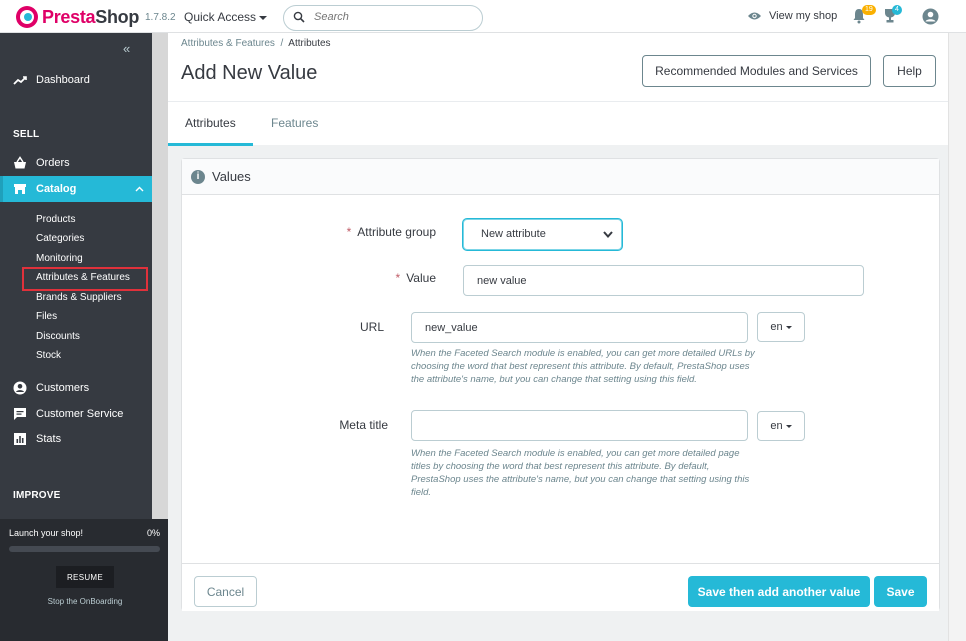 The width and height of the screenshot is (966, 641). Describe the element at coordinates (513, 234) in the screenshot. I see `attribute-group-value: New attribute` at that location.